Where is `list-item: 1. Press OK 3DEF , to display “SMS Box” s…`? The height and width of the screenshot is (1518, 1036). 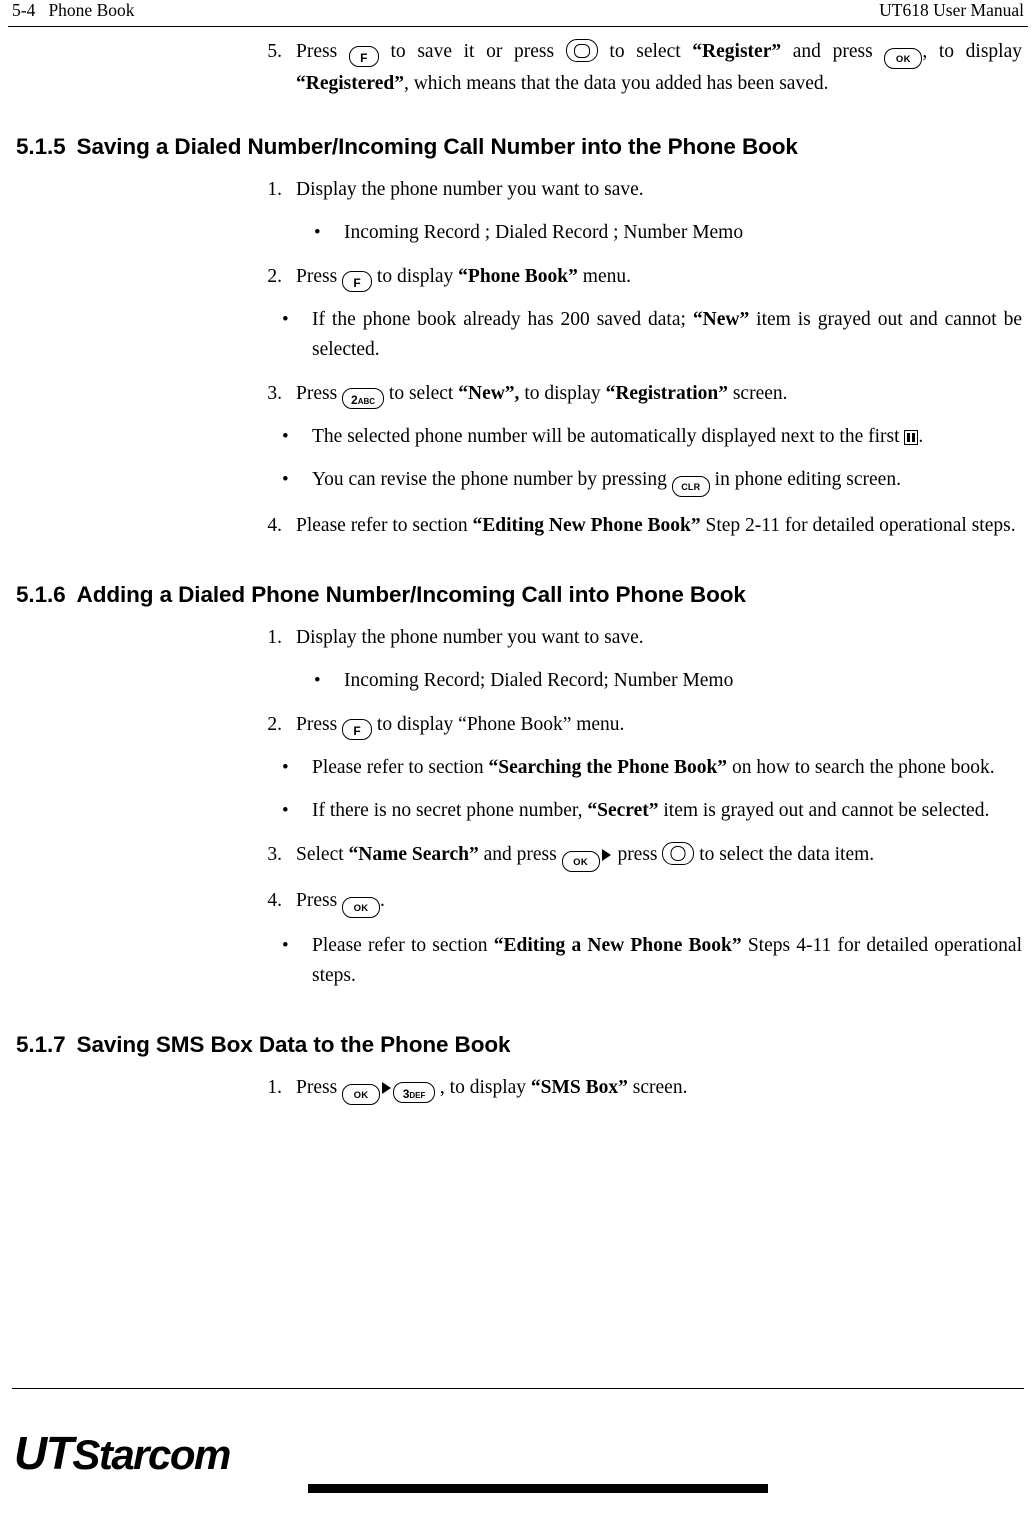
list-item: 1. Press OK 3DEF , to display “SMS Box” s… is located at coordinates (628, 1089).